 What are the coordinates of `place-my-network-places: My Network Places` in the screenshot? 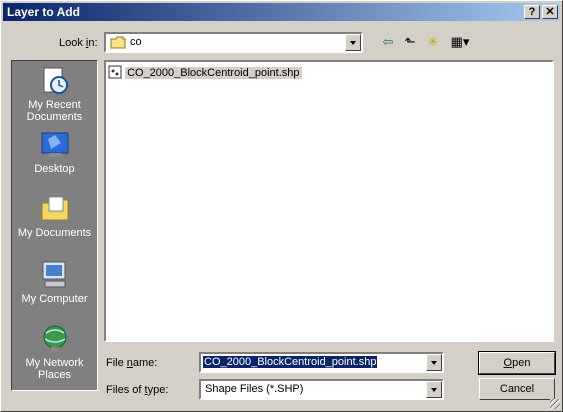 It's located at (54, 352).